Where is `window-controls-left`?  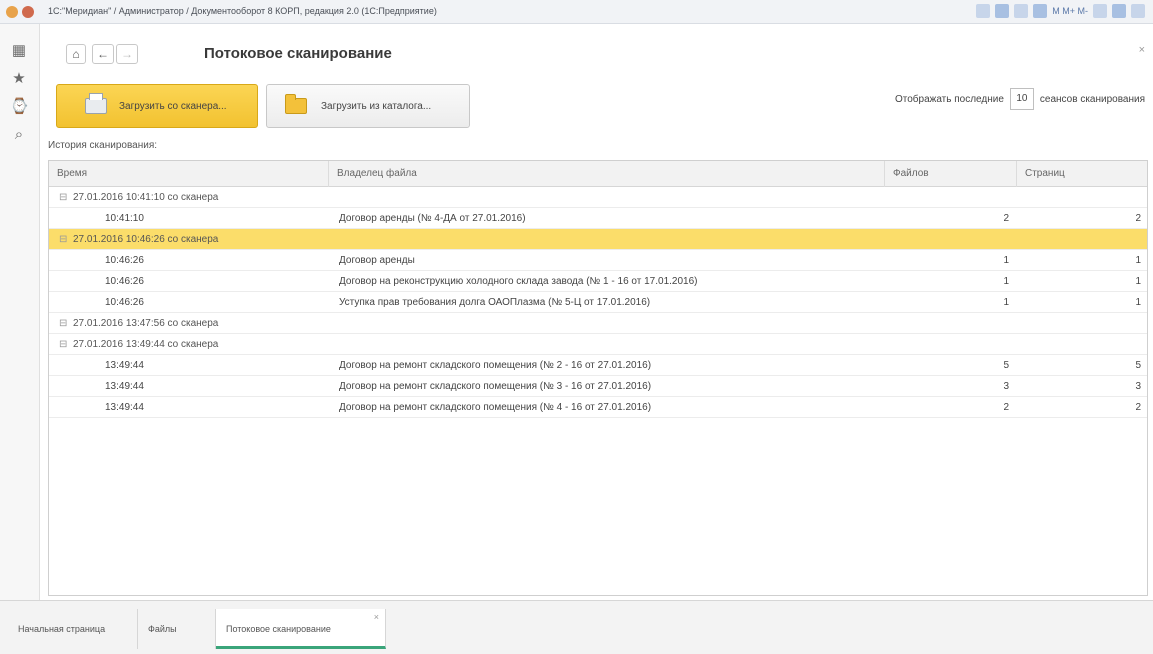
window-controls-left is located at coordinates (20, 12).